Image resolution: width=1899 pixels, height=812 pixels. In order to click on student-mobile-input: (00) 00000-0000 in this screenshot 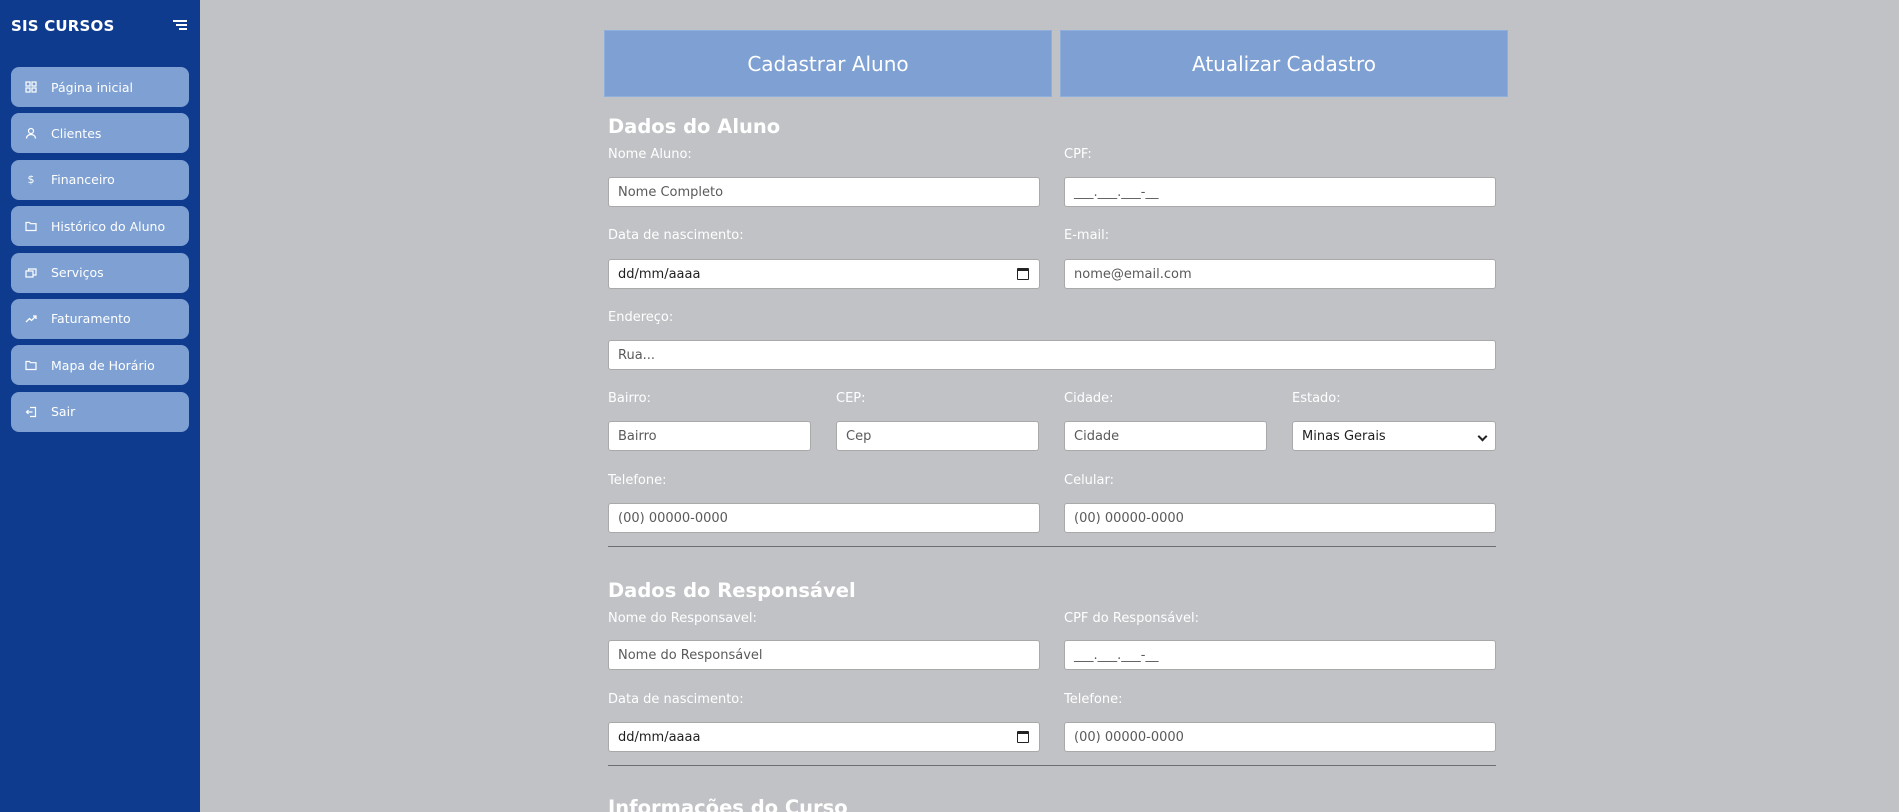, I will do `click(1280, 518)`.